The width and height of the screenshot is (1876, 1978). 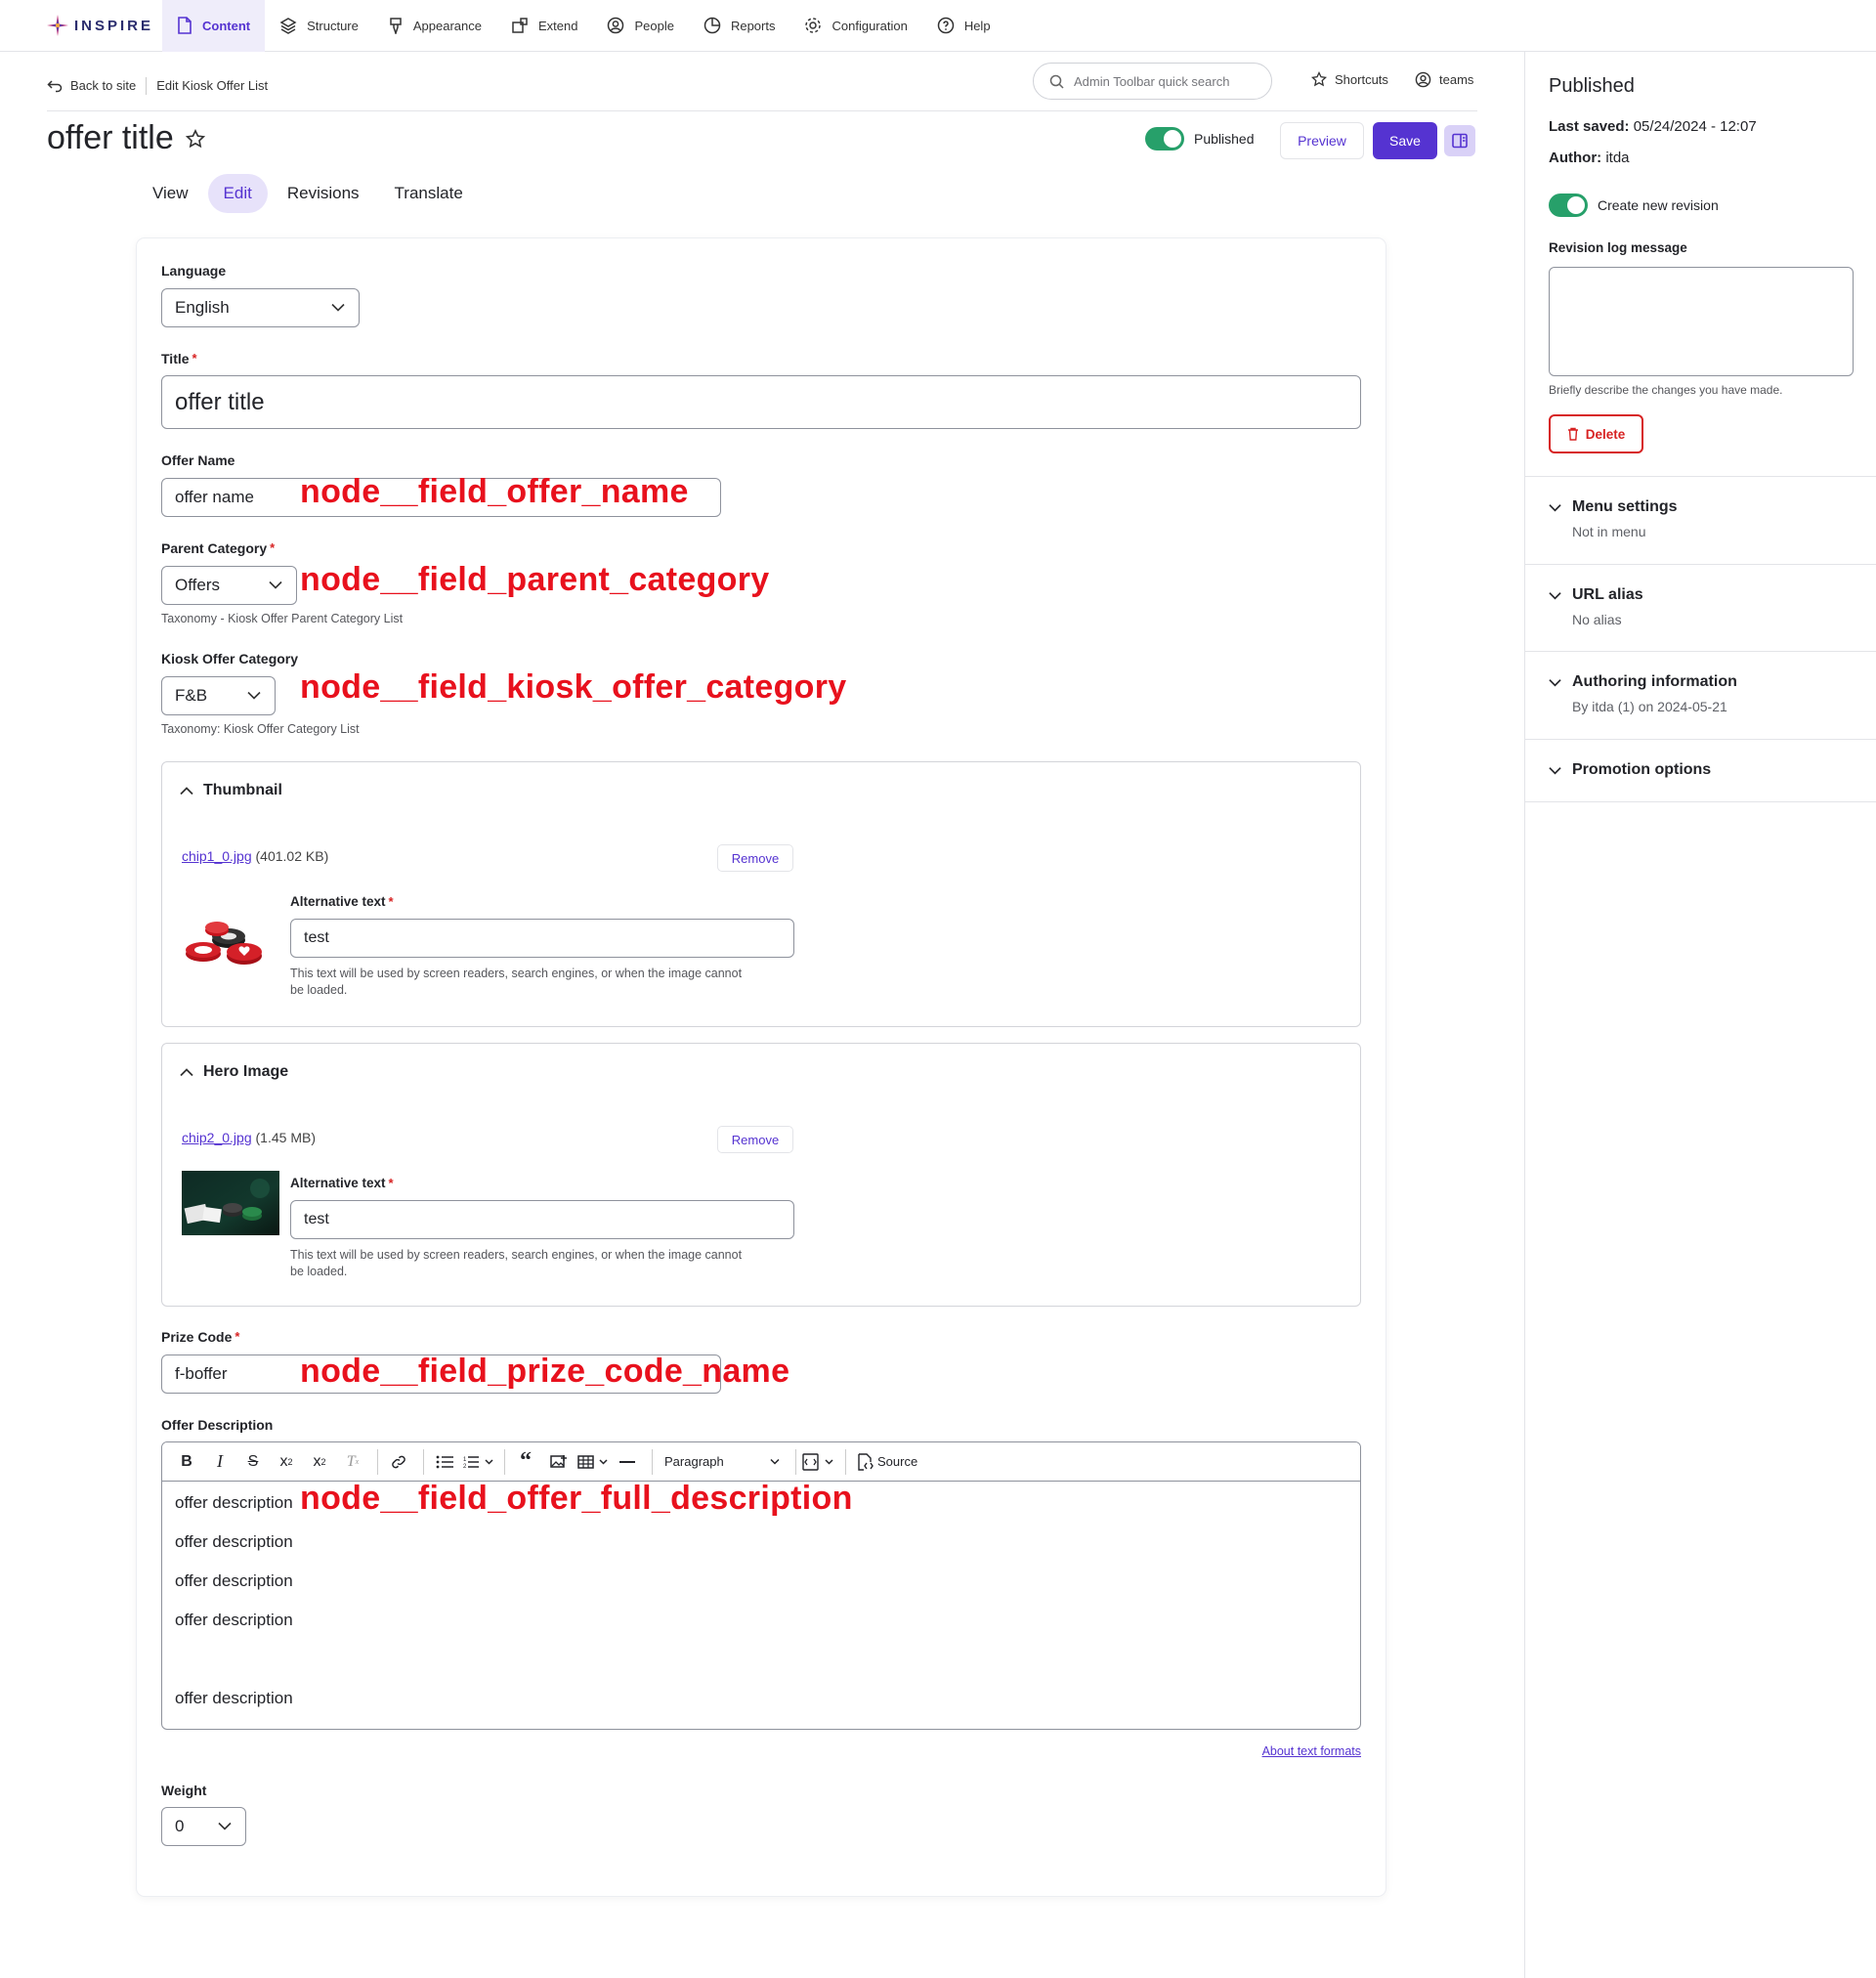 What do you see at coordinates (186, 1072) in the screenshot?
I see `chevron-up-icon` at bounding box center [186, 1072].